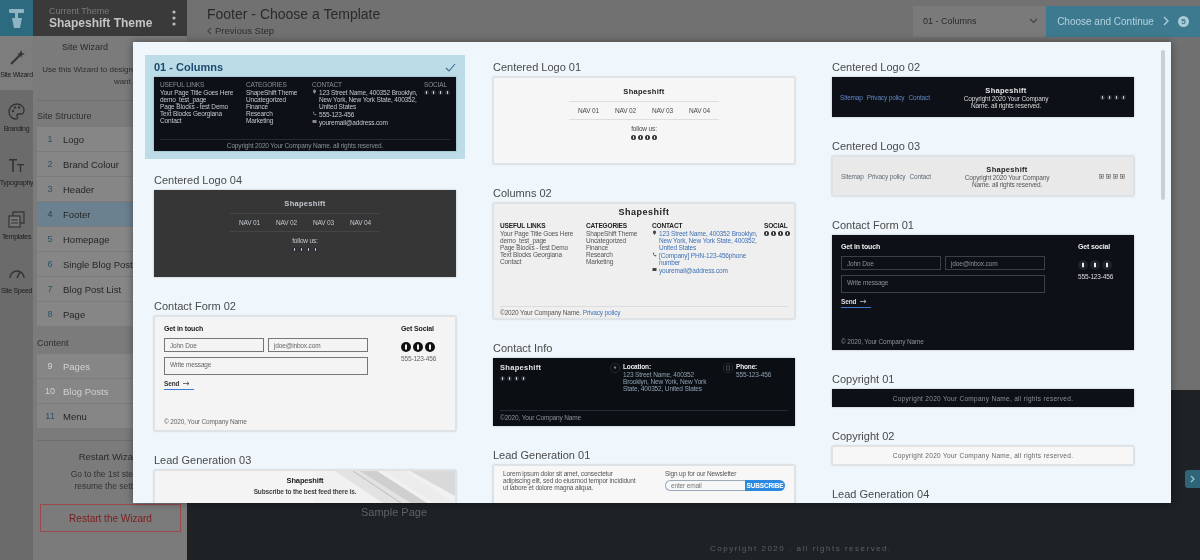 This screenshot has width=1200, height=560. I want to click on step-label: Single Blog Post, so click(98, 264).